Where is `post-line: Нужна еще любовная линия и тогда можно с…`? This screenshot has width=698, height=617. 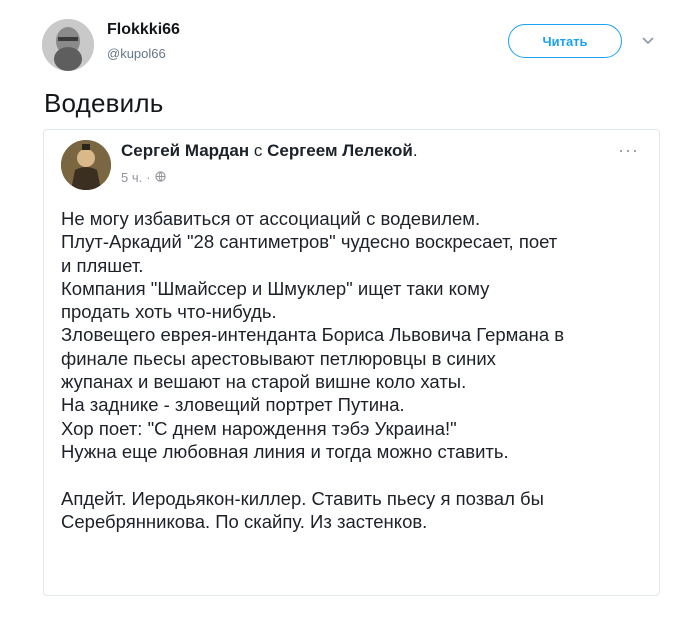
post-line: Нужна еще любовная линия и тогда можно с… is located at coordinates (285, 451).